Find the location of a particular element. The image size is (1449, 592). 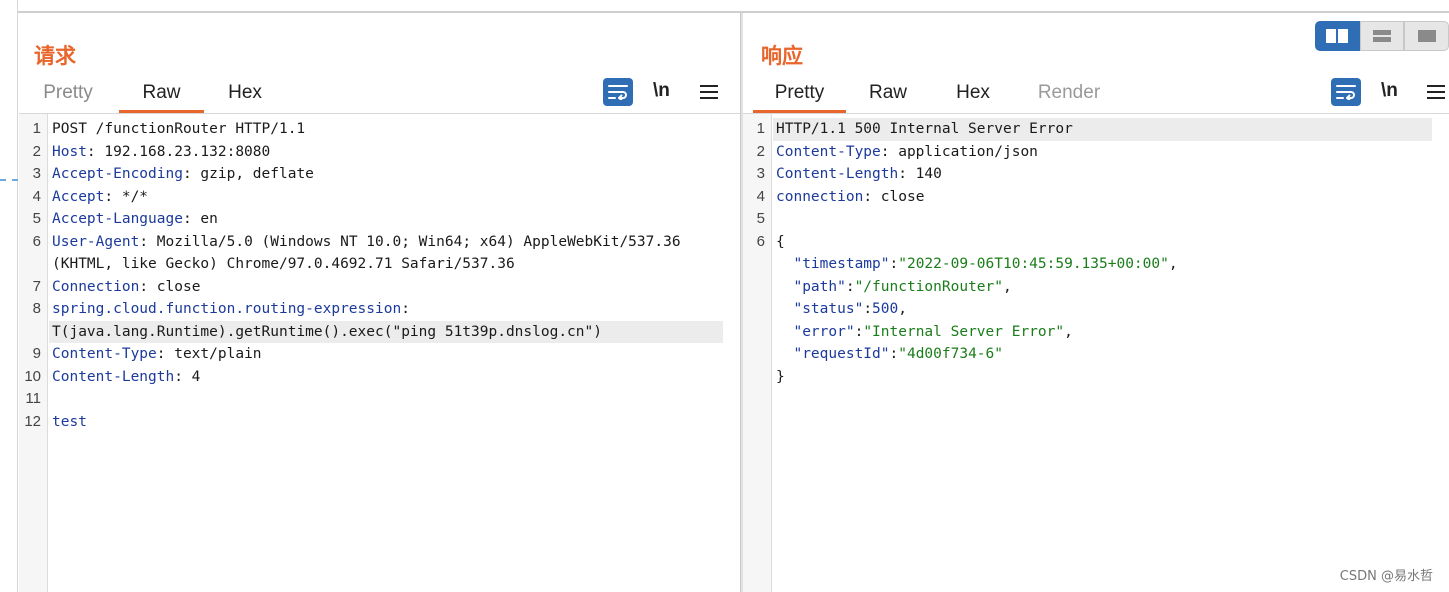

line-text: connection: close is located at coordinates (850, 197).